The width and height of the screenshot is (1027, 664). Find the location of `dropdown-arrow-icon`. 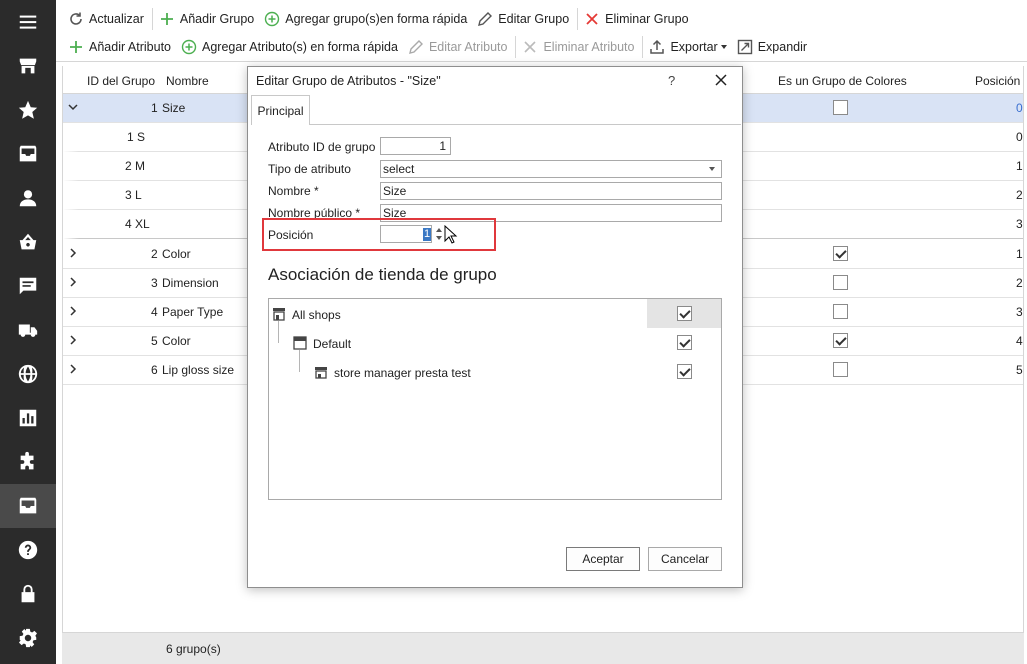

dropdown-arrow-icon is located at coordinates (723, 47).